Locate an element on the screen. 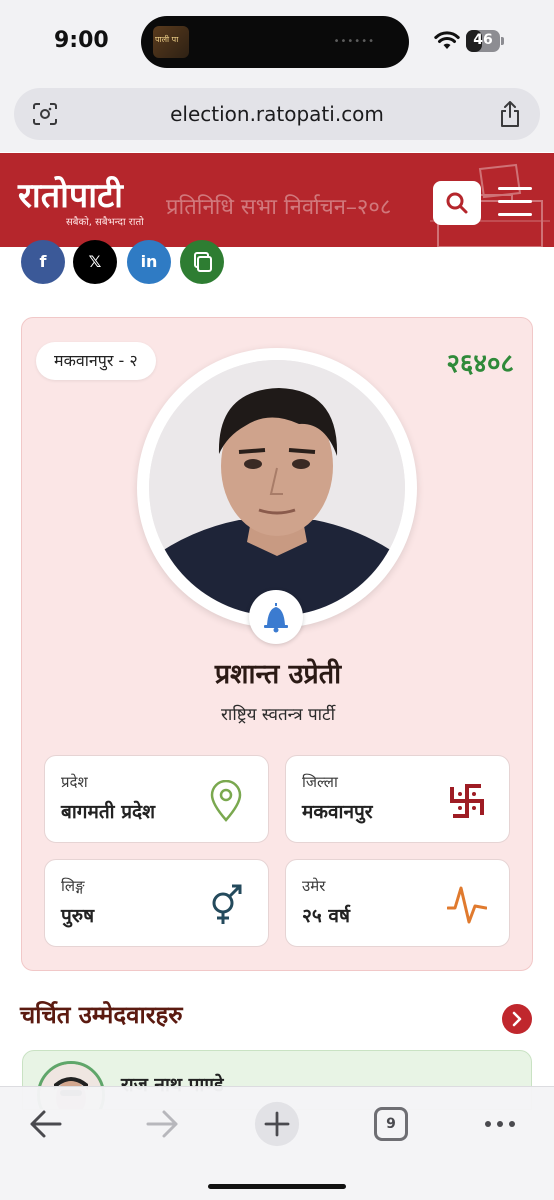 The height and width of the screenshot is (1200, 554). back-arrow-icon is located at coordinates (46, 1124).